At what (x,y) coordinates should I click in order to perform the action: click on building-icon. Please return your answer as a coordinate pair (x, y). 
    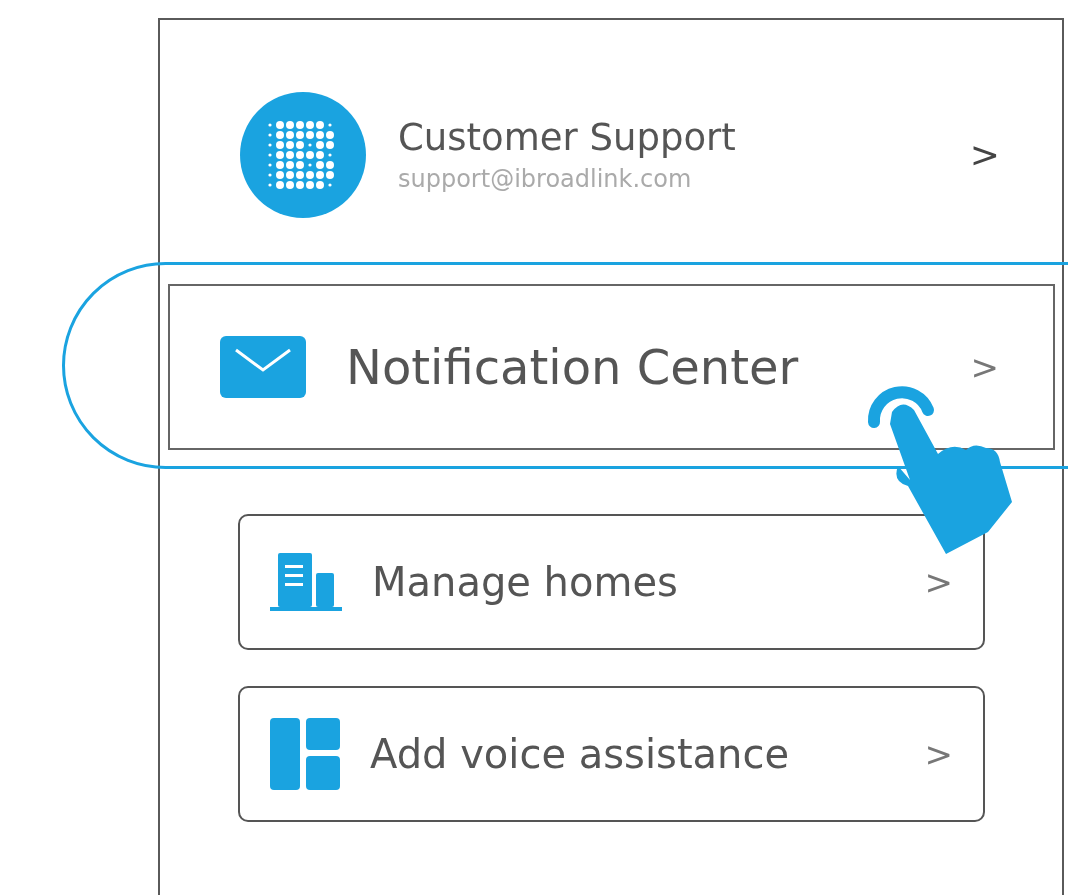
    Looking at the image, I should click on (306, 582).